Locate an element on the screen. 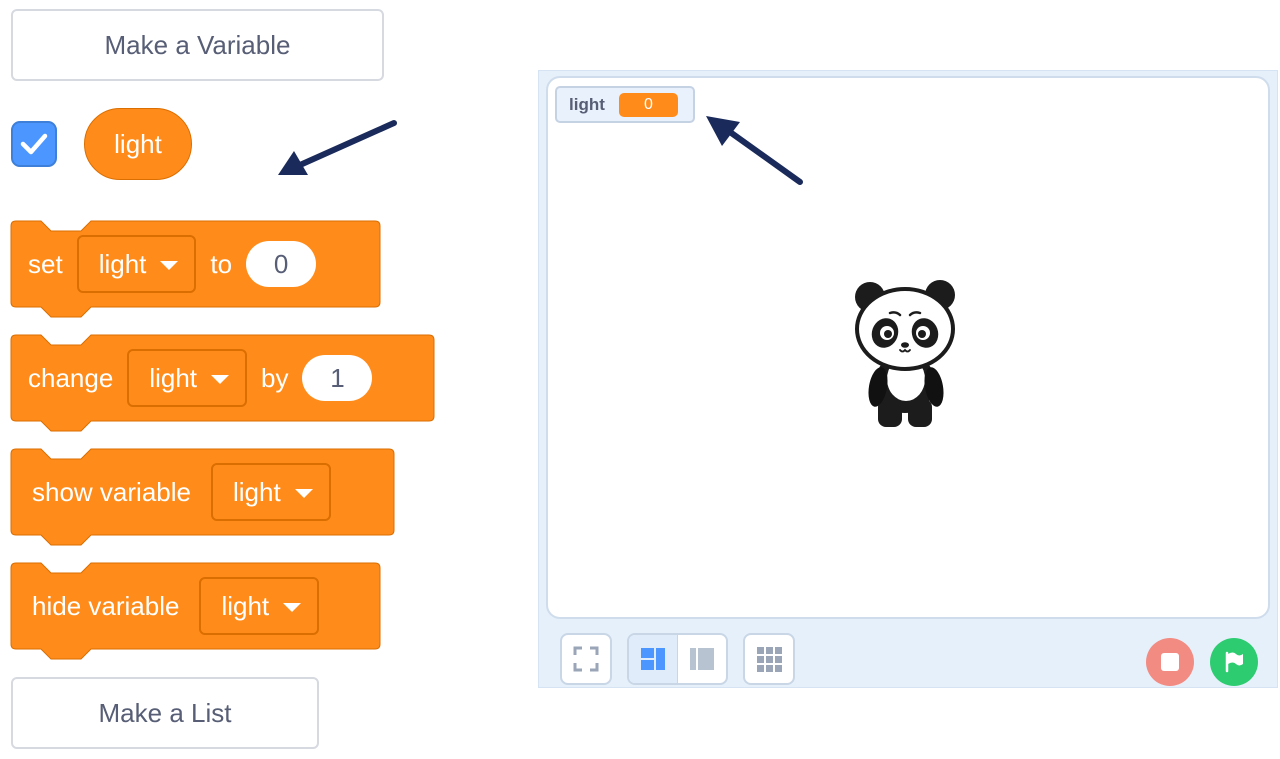 The image size is (1280, 759). variable-monitor: light 0 is located at coordinates (625, 104).